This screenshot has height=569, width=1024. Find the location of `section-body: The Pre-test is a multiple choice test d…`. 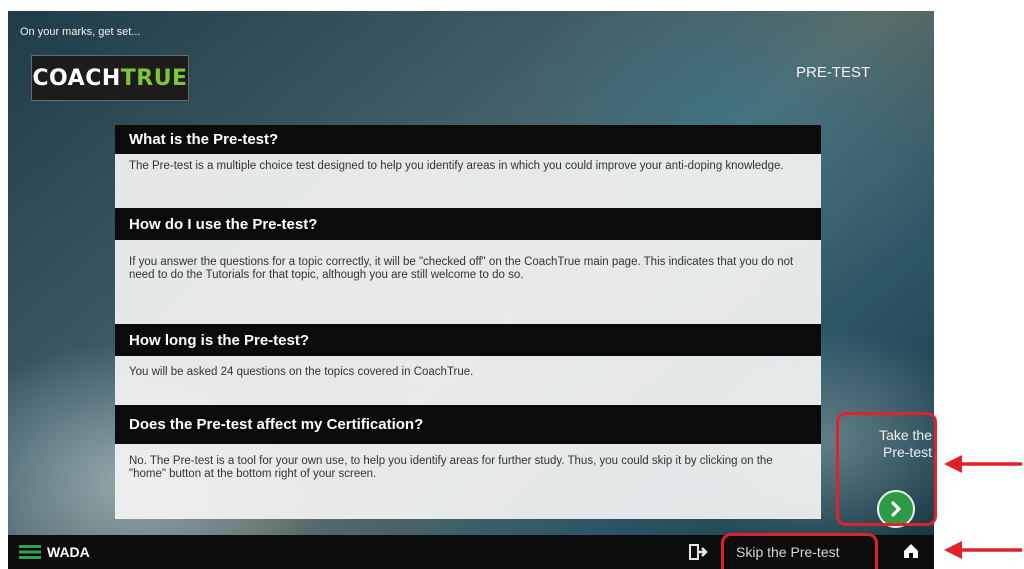

section-body: The Pre-test is a multiple choice test d… is located at coordinates (468, 181).